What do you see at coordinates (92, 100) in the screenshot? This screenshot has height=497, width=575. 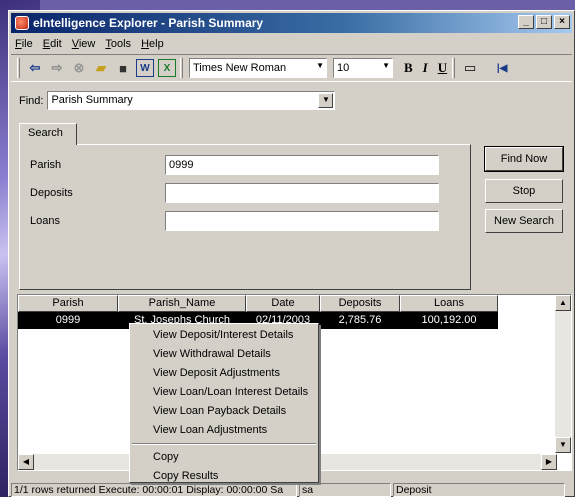 I see `find-value: Parish Summary` at bounding box center [92, 100].